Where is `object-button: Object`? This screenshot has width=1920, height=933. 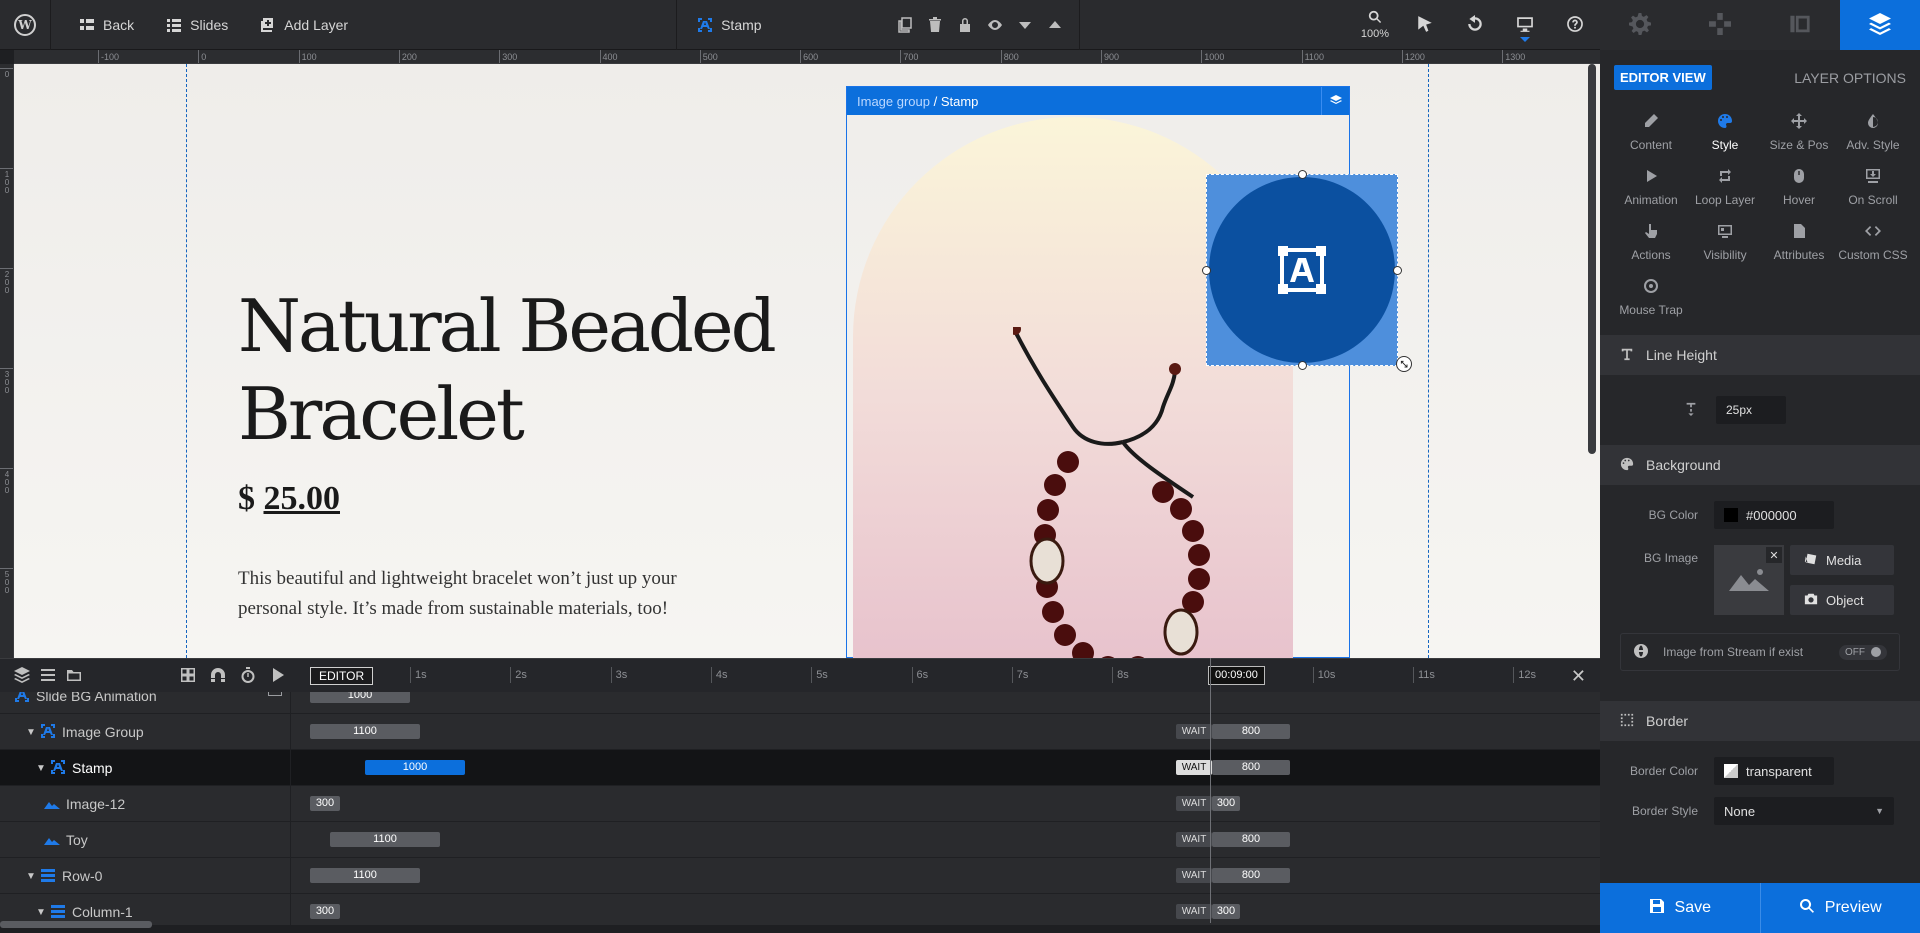
object-button: Object is located at coordinates (1842, 600).